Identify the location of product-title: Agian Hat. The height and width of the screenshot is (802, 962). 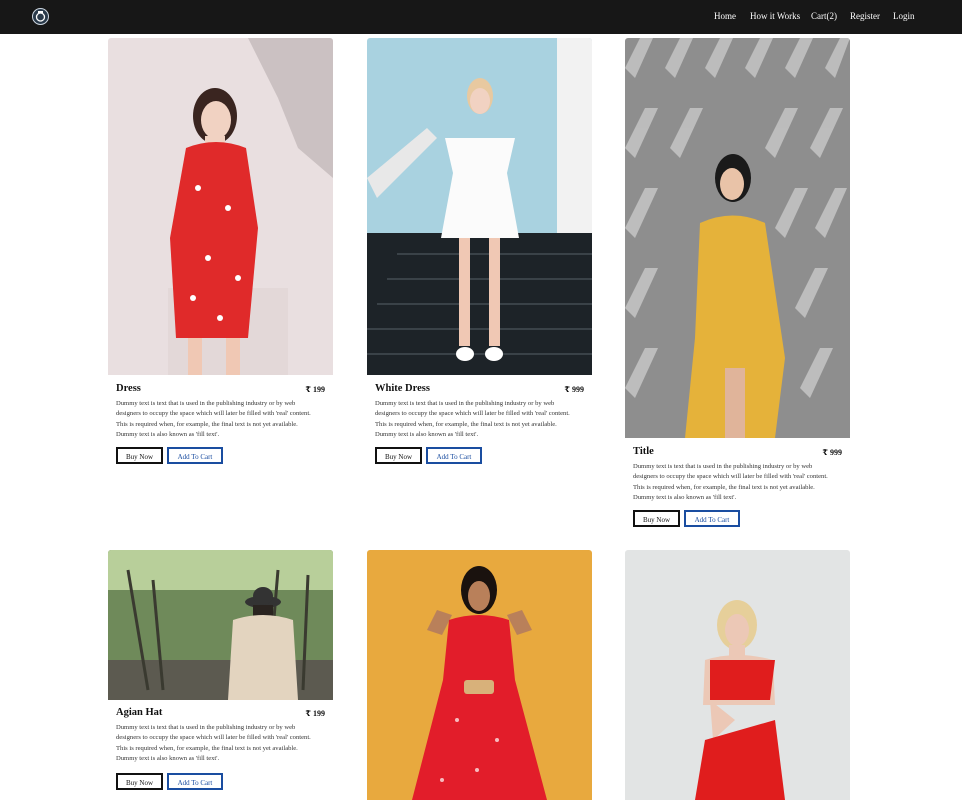
(139, 712).